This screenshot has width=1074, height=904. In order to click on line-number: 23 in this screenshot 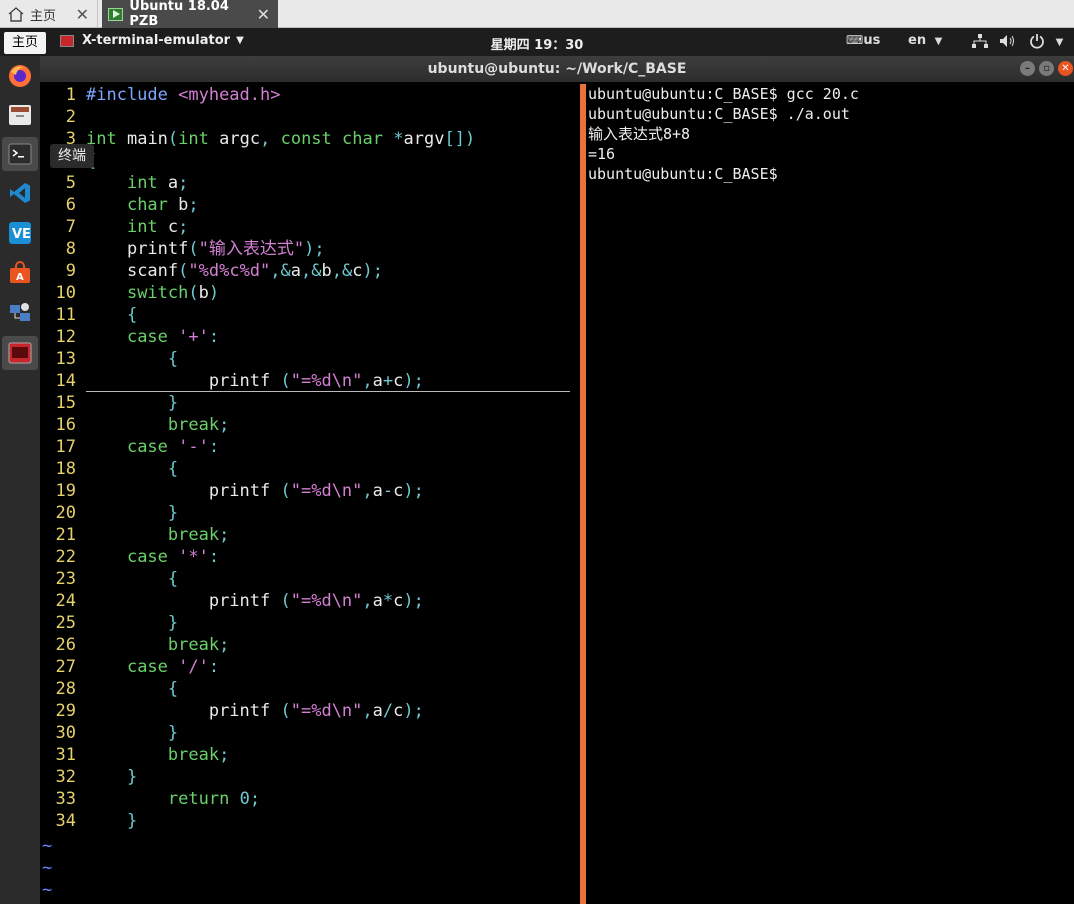, I will do `click(65, 579)`.